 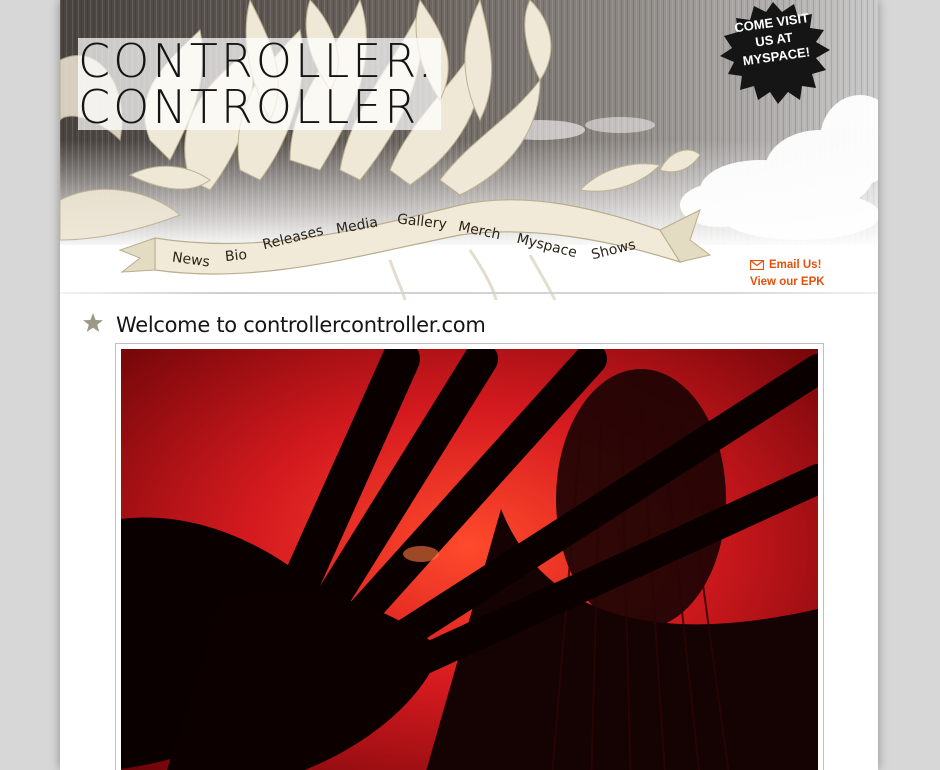 I want to click on nav-bio: Bio, so click(x=236, y=256).